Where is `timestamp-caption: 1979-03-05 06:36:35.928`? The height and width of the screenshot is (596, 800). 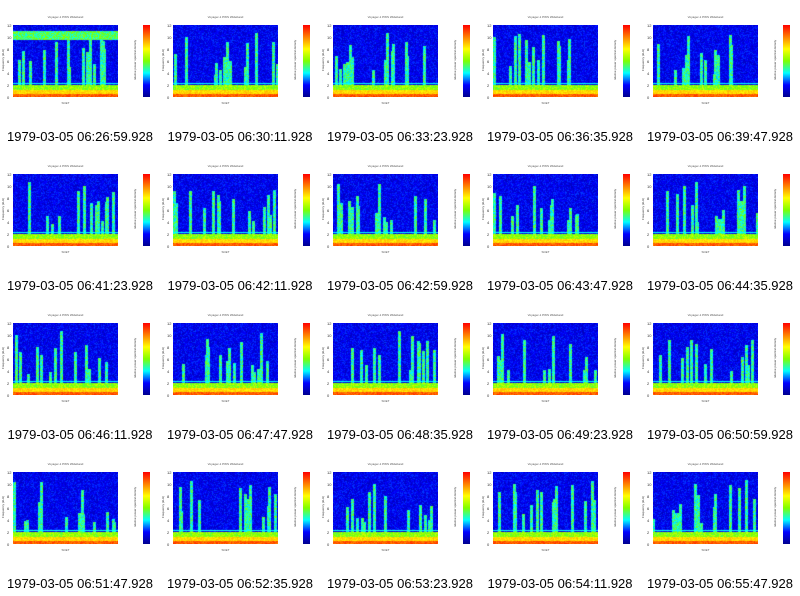 timestamp-caption: 1979-03-05 06:36:35.928 is located at coordinates (559, 136).